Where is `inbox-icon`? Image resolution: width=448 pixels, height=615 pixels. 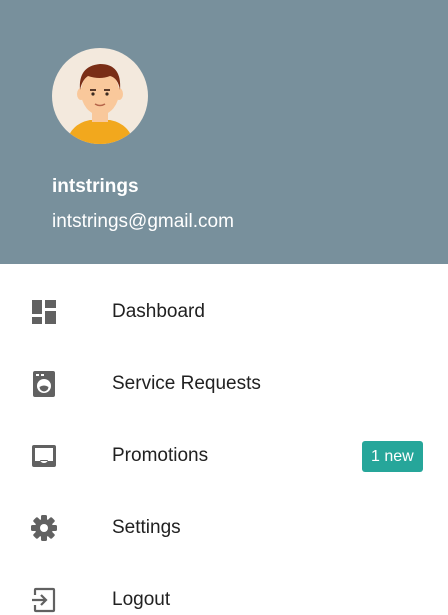 inbox-icon is located at coordinates (44, 456).